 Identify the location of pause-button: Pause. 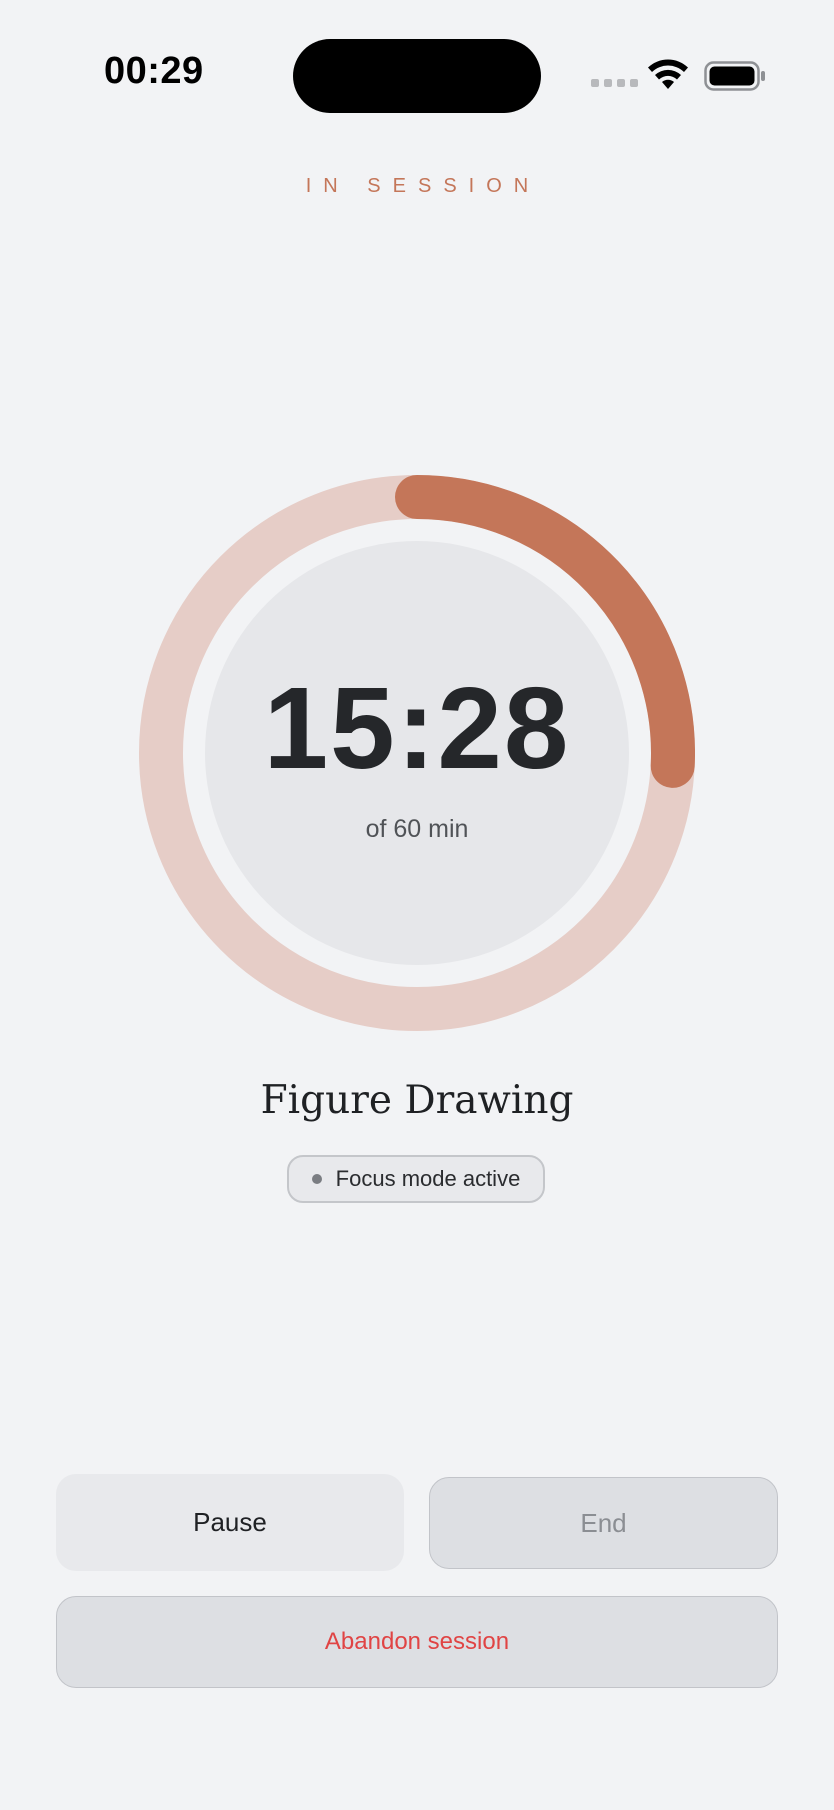
(230, 1522).